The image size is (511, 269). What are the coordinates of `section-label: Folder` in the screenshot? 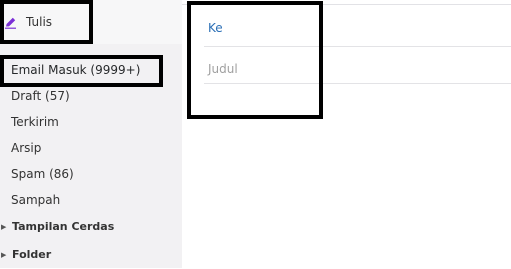 It's located at (32, 254).